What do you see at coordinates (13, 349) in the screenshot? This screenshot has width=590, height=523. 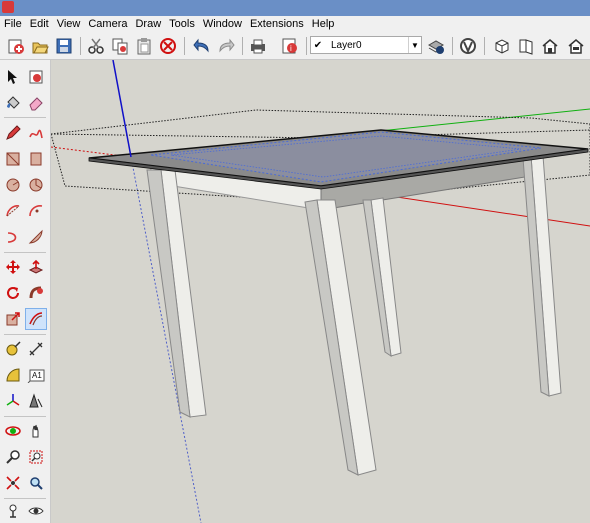 I see `tape-measure-icon` at bounding box center [13, 349].